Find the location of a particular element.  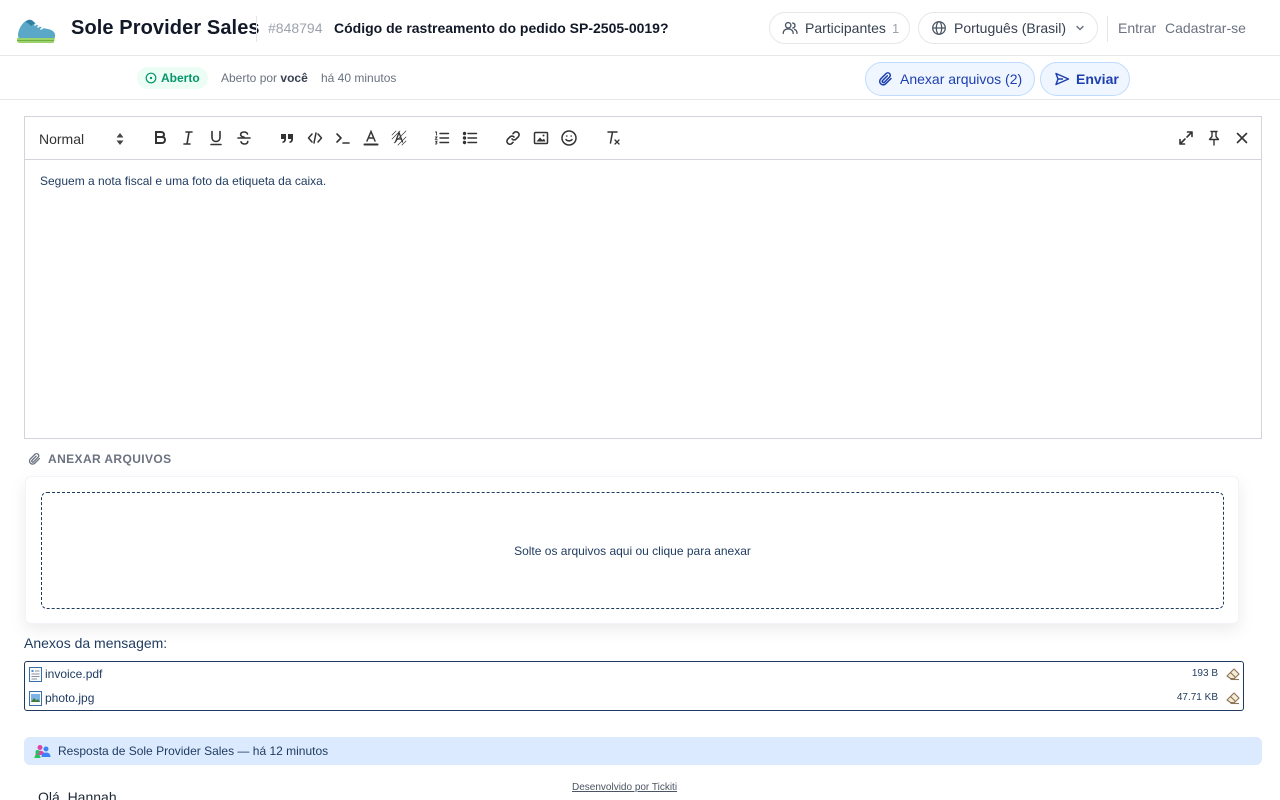

ticket-id: #848794 is located at coordinates (295, 28).